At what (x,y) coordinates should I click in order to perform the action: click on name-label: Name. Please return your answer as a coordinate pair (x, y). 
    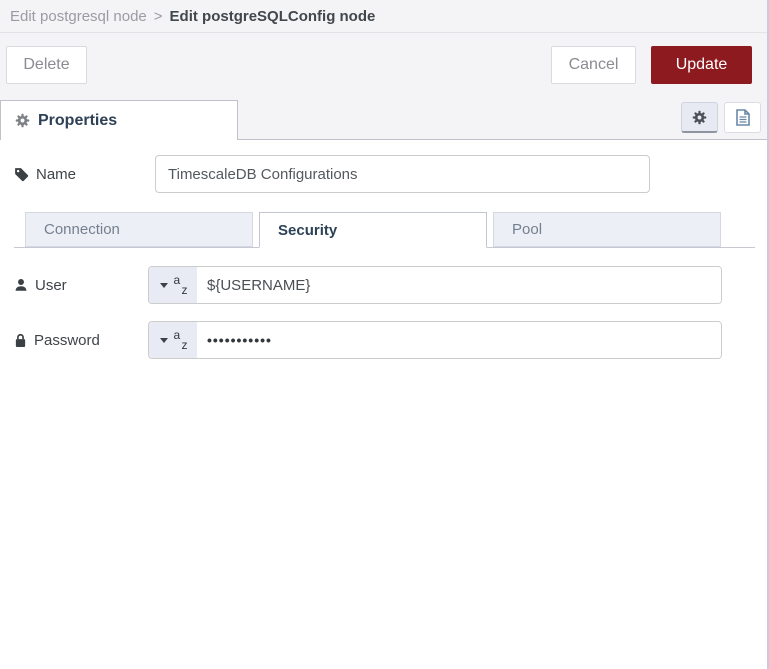
    Looking at the image, I should click on (81, 174).